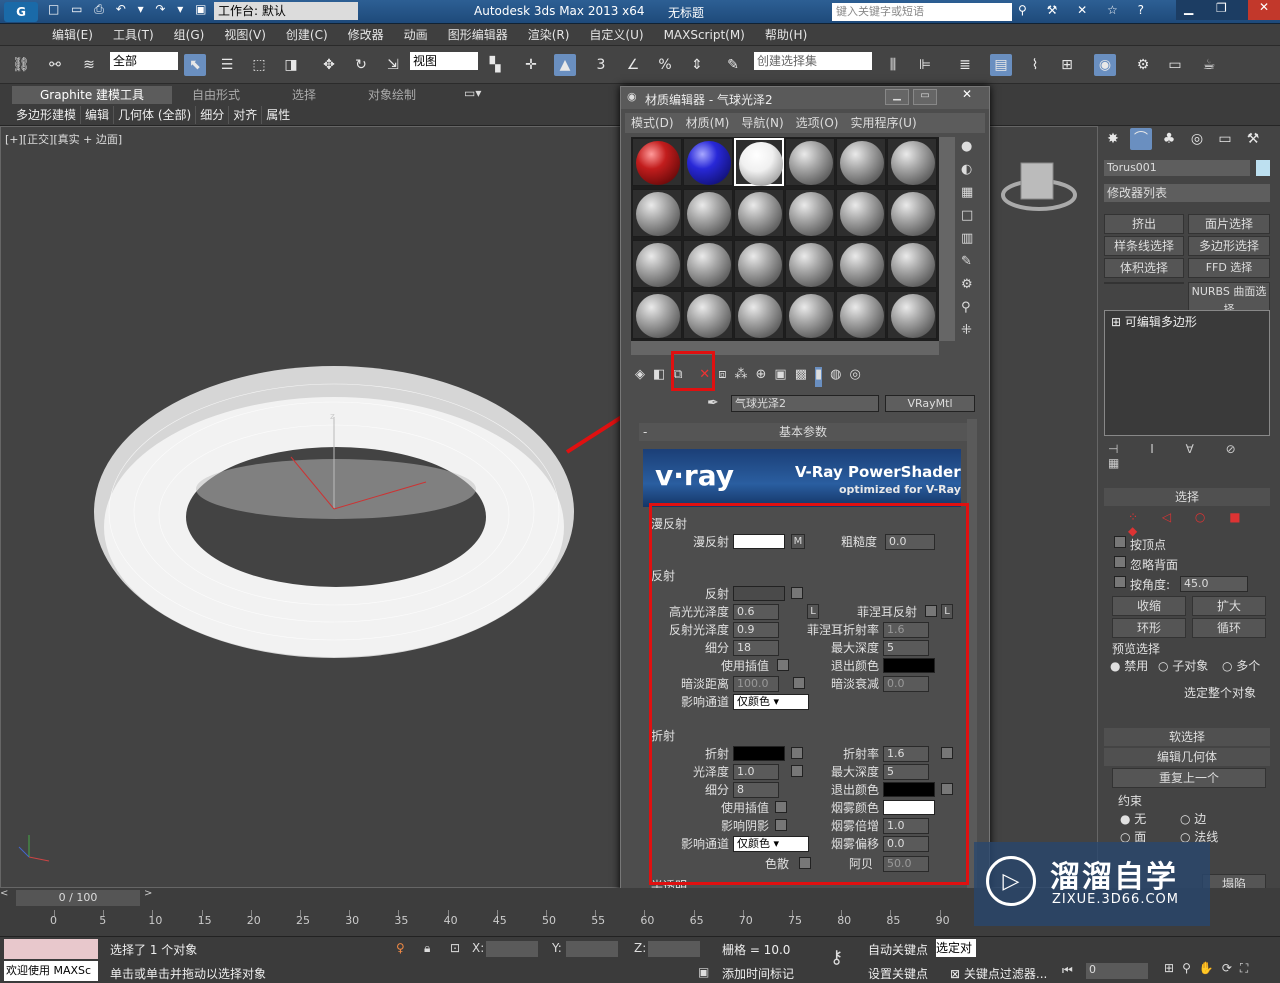  What do you see at coordinates (1129, 665) in the screenshot?
I see `preview-off-radio: ● 禁用` at bounding box center [1129, 665].